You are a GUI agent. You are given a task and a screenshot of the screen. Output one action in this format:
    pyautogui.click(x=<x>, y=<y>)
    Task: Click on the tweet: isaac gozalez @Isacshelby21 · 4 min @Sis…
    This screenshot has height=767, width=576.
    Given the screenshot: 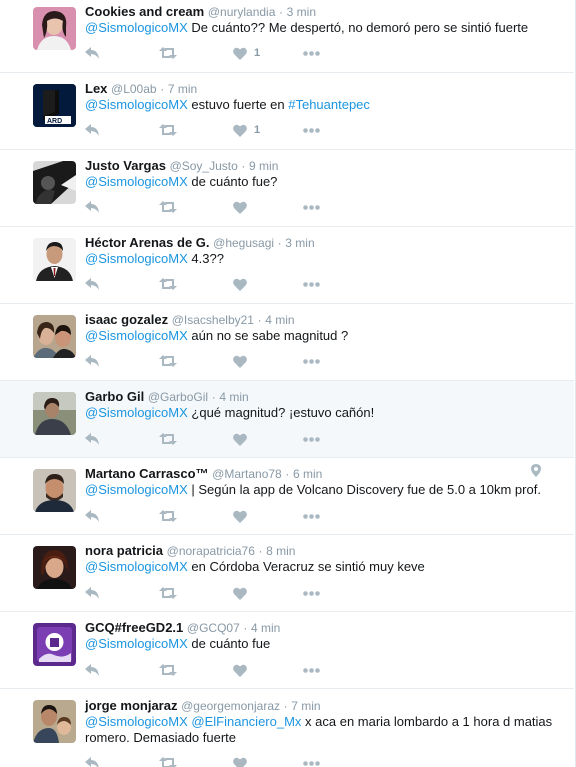 What is the action you would take?
    pyautogui.click(x=287, y=342)
    